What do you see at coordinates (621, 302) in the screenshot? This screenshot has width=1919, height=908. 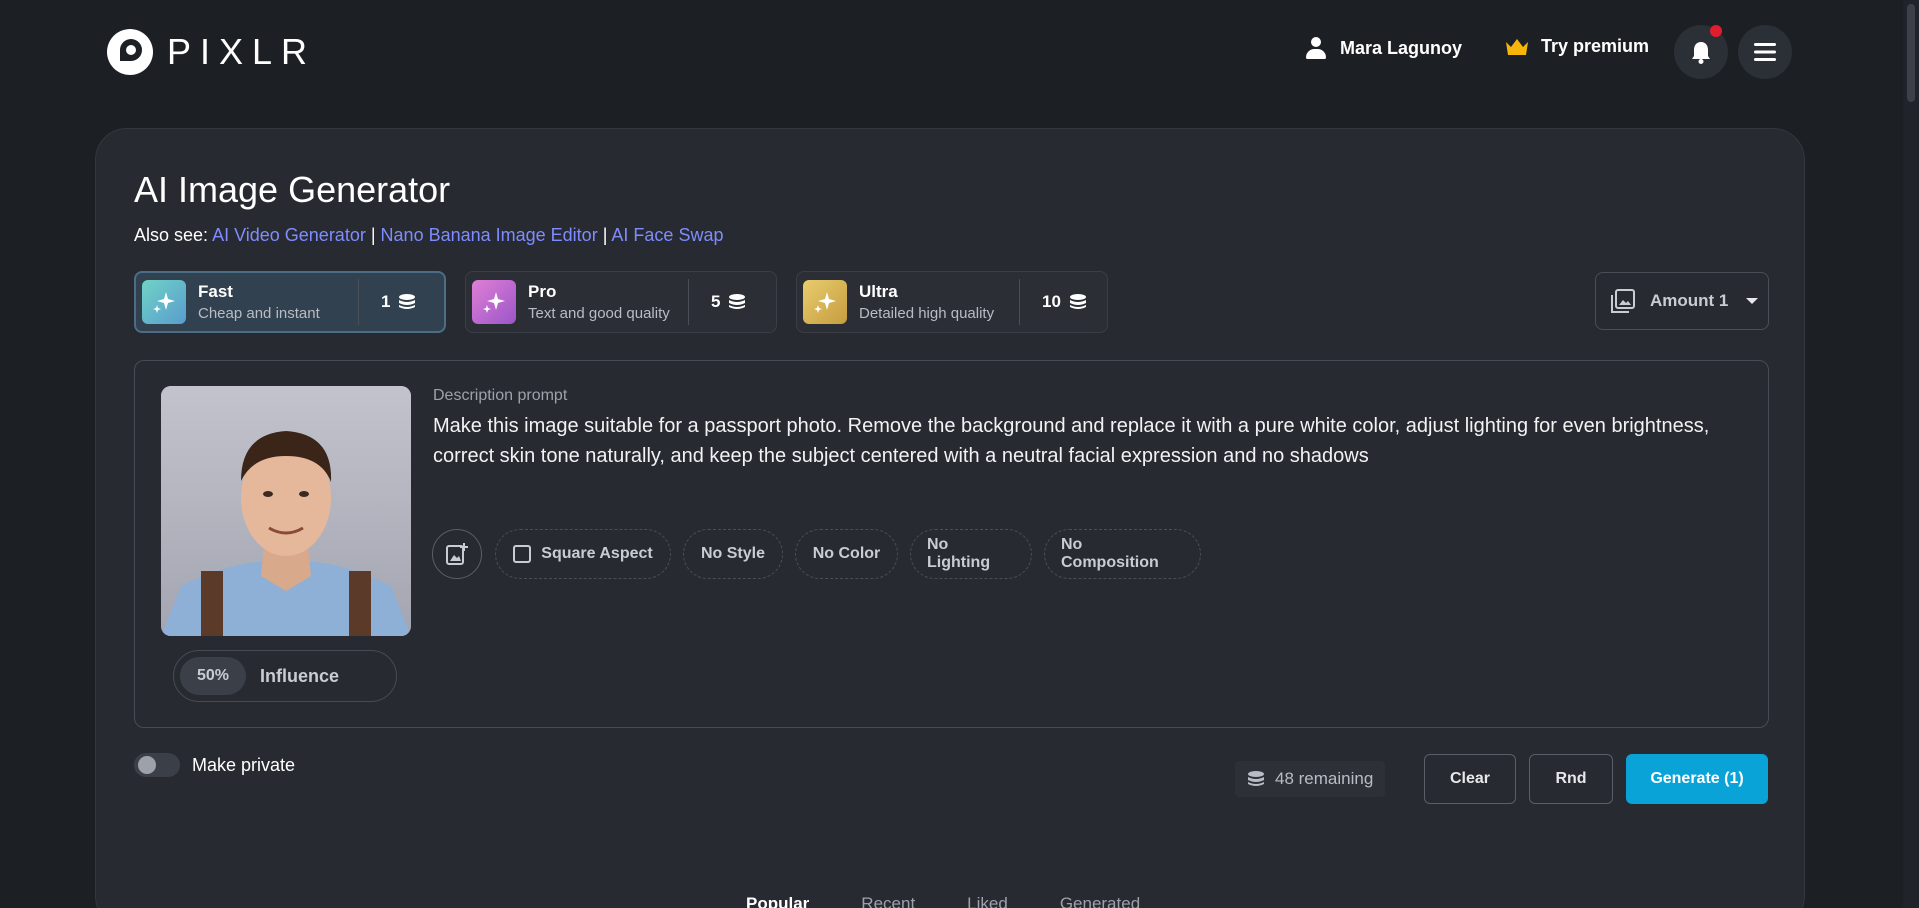 I see `model-option-pro: Pro Text and good quality 5` at bounding box center [621, 302].